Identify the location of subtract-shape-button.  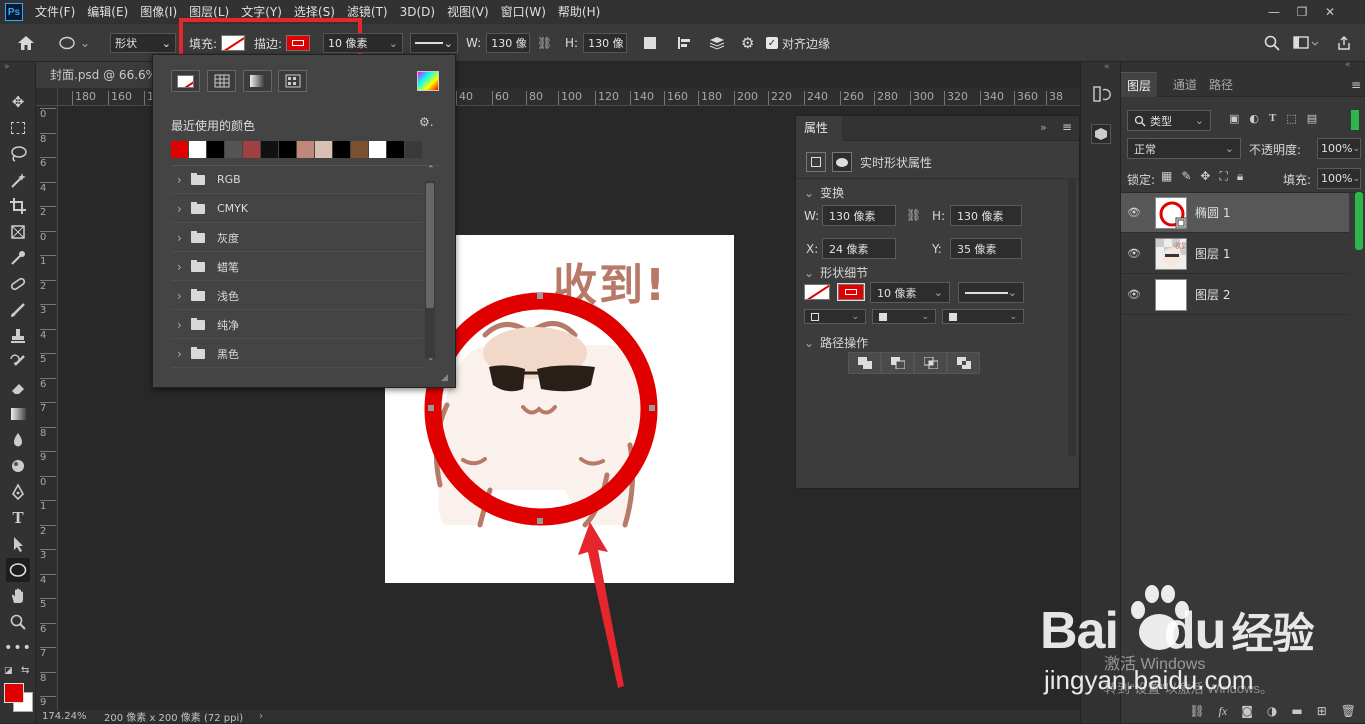
(897, 363).